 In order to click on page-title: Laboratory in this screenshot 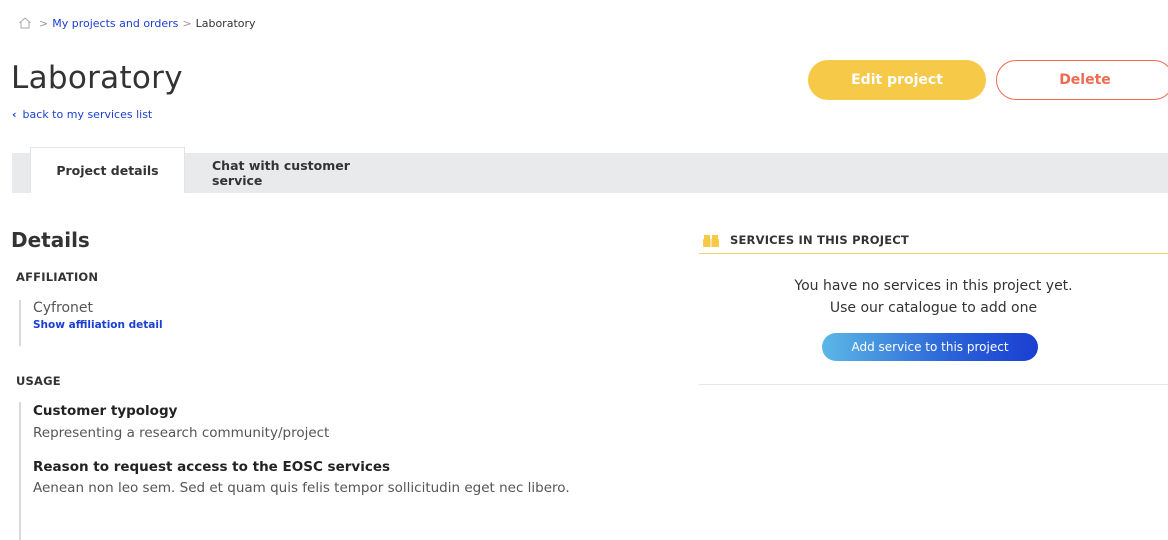, I will do `click(97, 78)`.